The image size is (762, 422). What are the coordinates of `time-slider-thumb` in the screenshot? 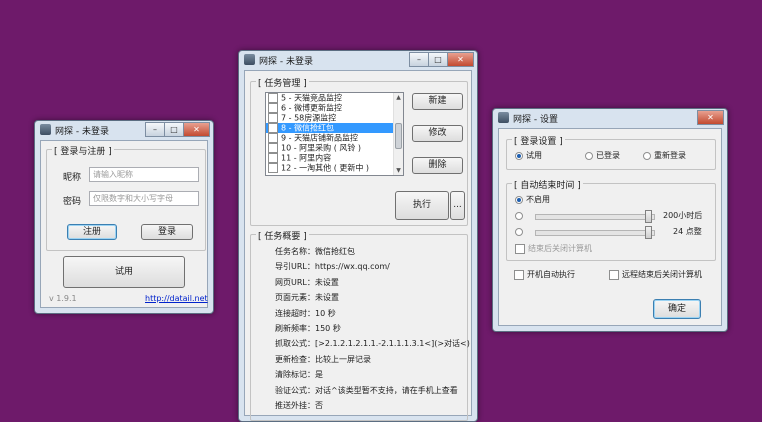 It's located at (648, 232).